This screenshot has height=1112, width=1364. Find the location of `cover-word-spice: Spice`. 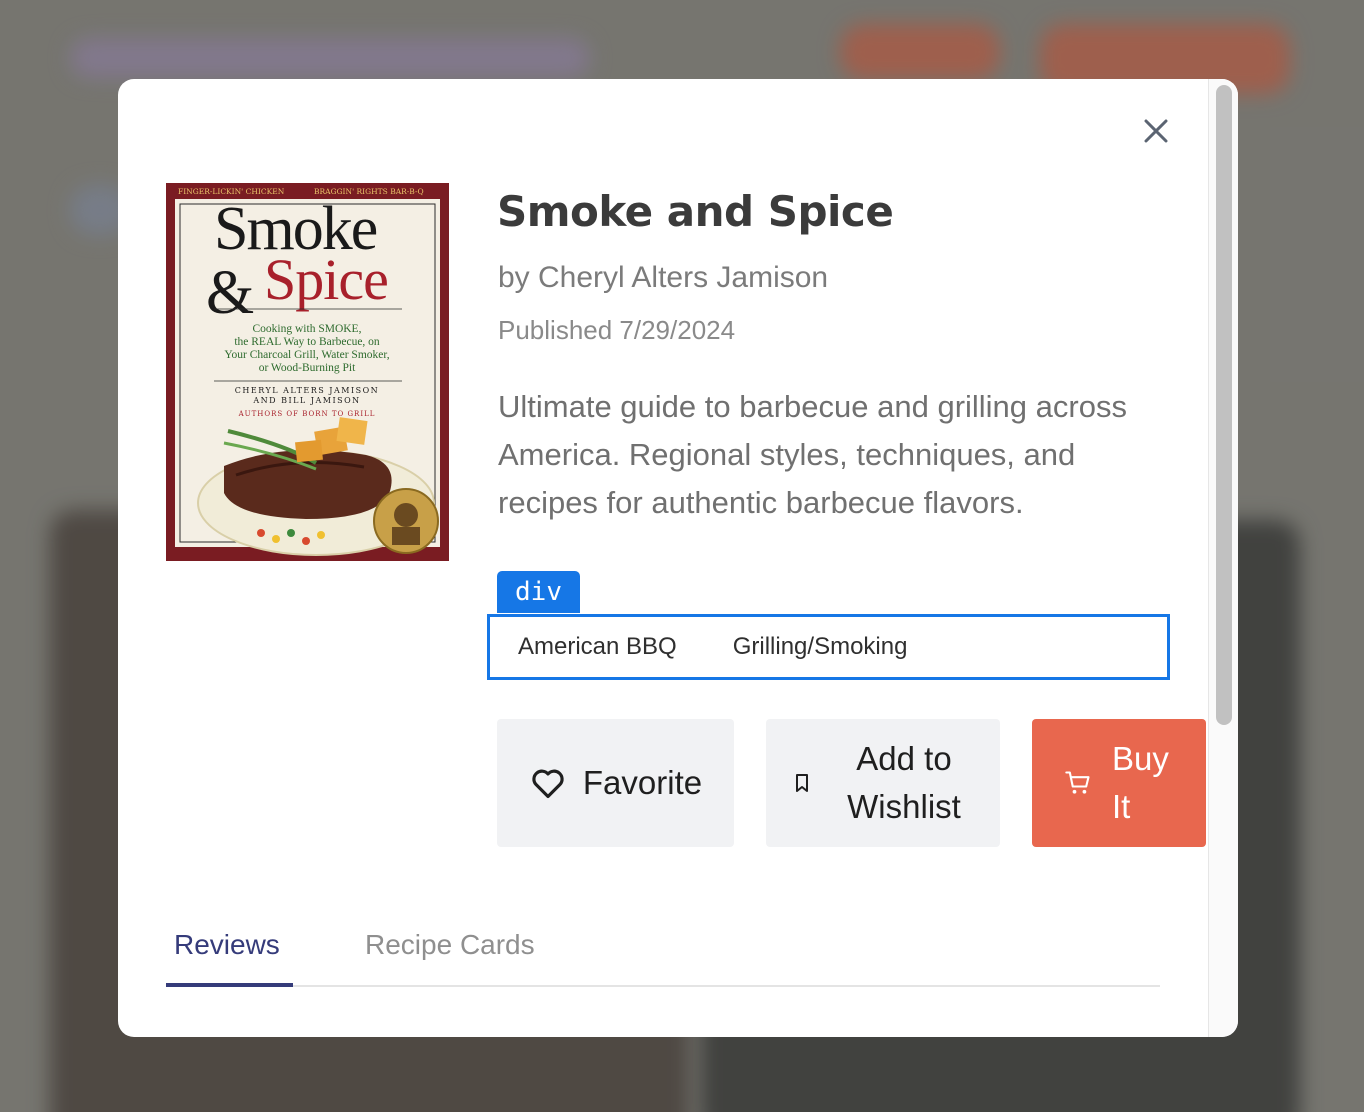

cover-word-spice: Spice is located at coordinates (326, 279).